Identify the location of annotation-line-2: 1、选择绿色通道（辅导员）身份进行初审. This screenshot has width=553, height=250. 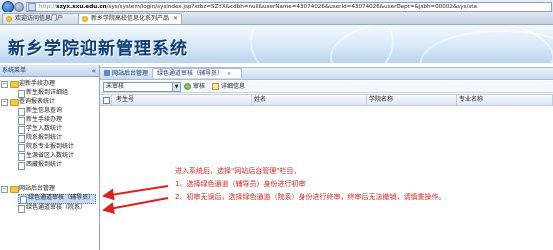
(240, 184).